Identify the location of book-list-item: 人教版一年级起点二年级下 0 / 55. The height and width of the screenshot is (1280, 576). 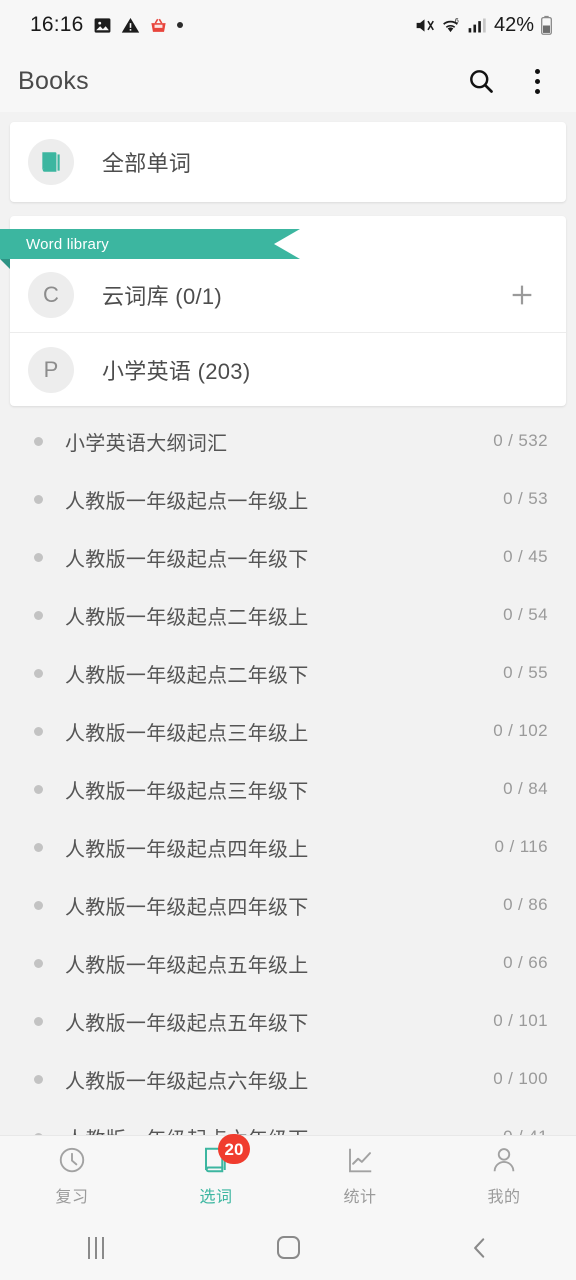
(288, 673).